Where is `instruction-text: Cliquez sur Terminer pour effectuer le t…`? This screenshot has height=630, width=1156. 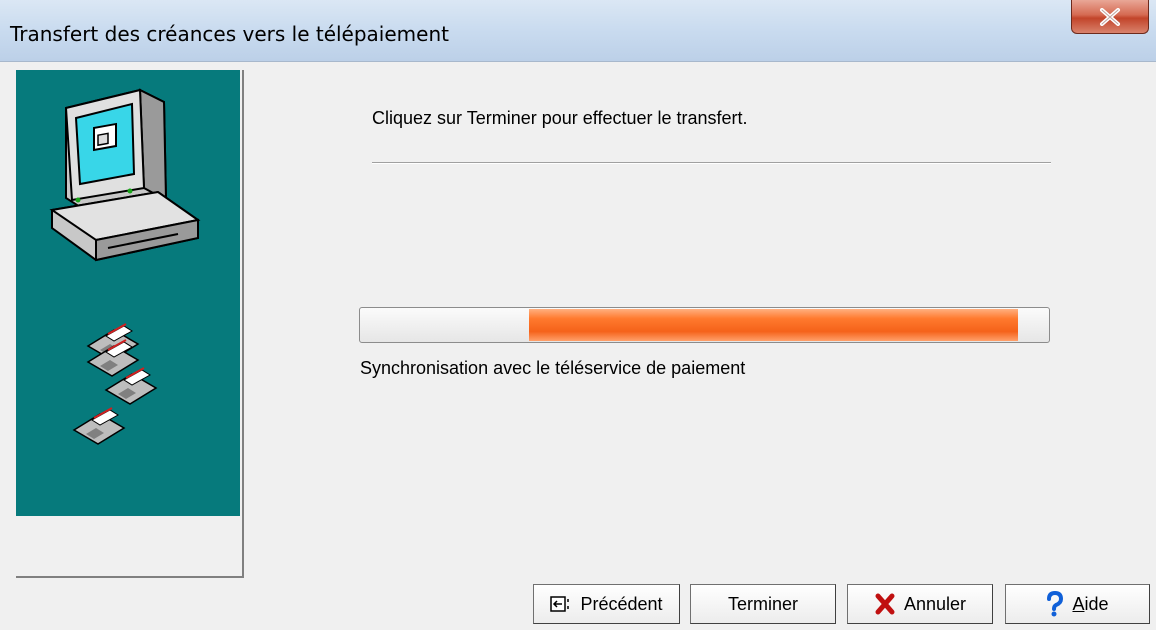 instruction-text: Cliquez sur Terminer pour effectuer le t… is located at coordinates (560, 118).